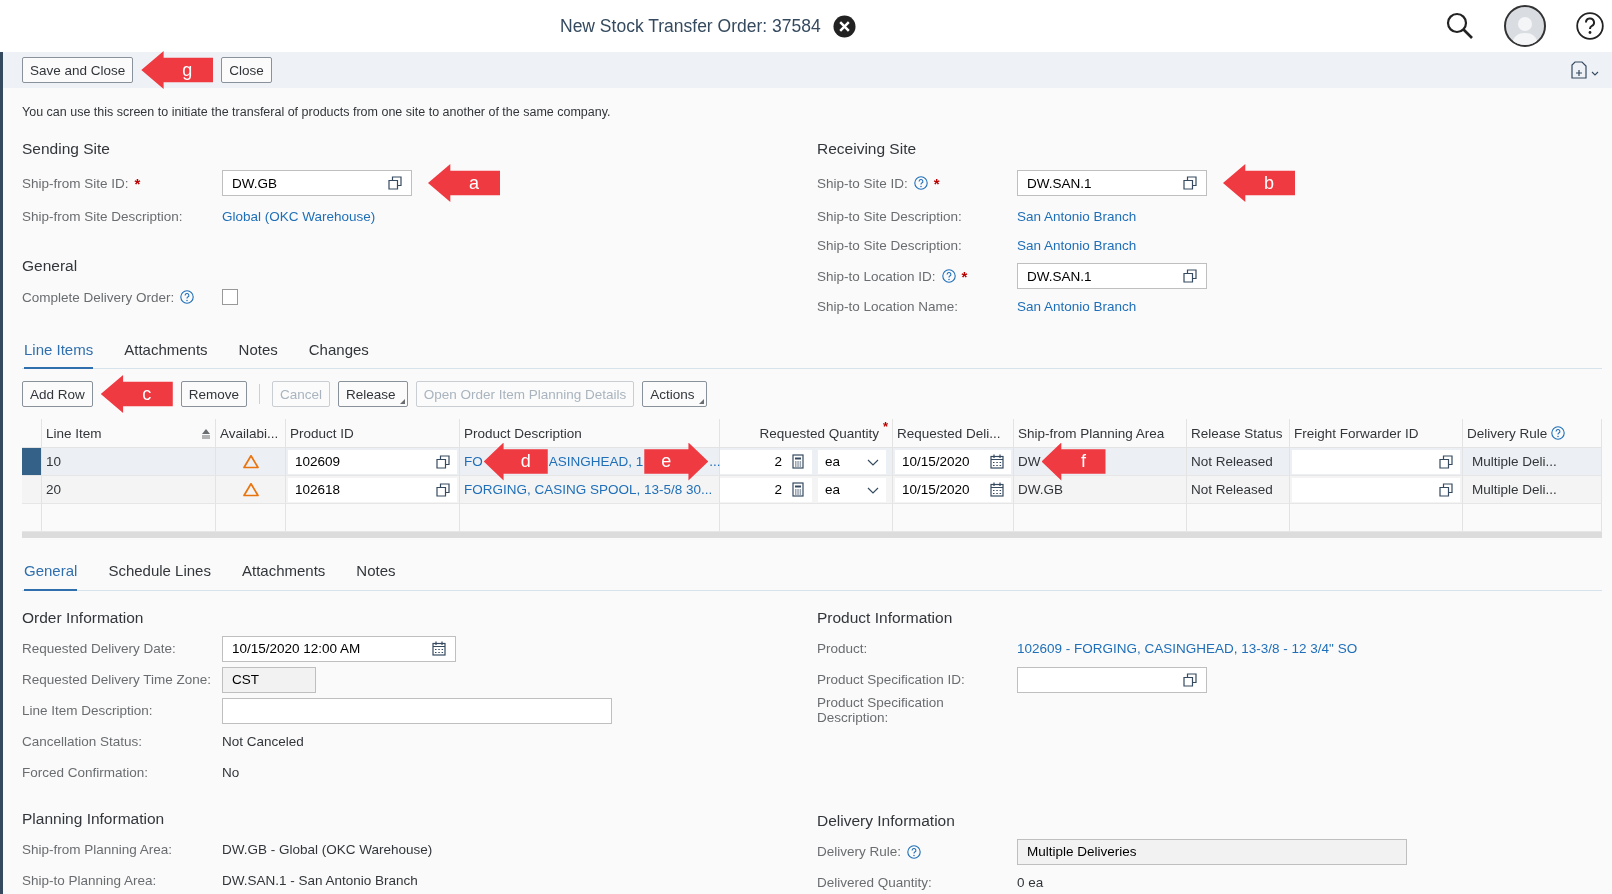  What do you see at coordinates (317, 183) in the screenshot?
I see `value-help-field: DW.GB` at bounding box center [317, 183].